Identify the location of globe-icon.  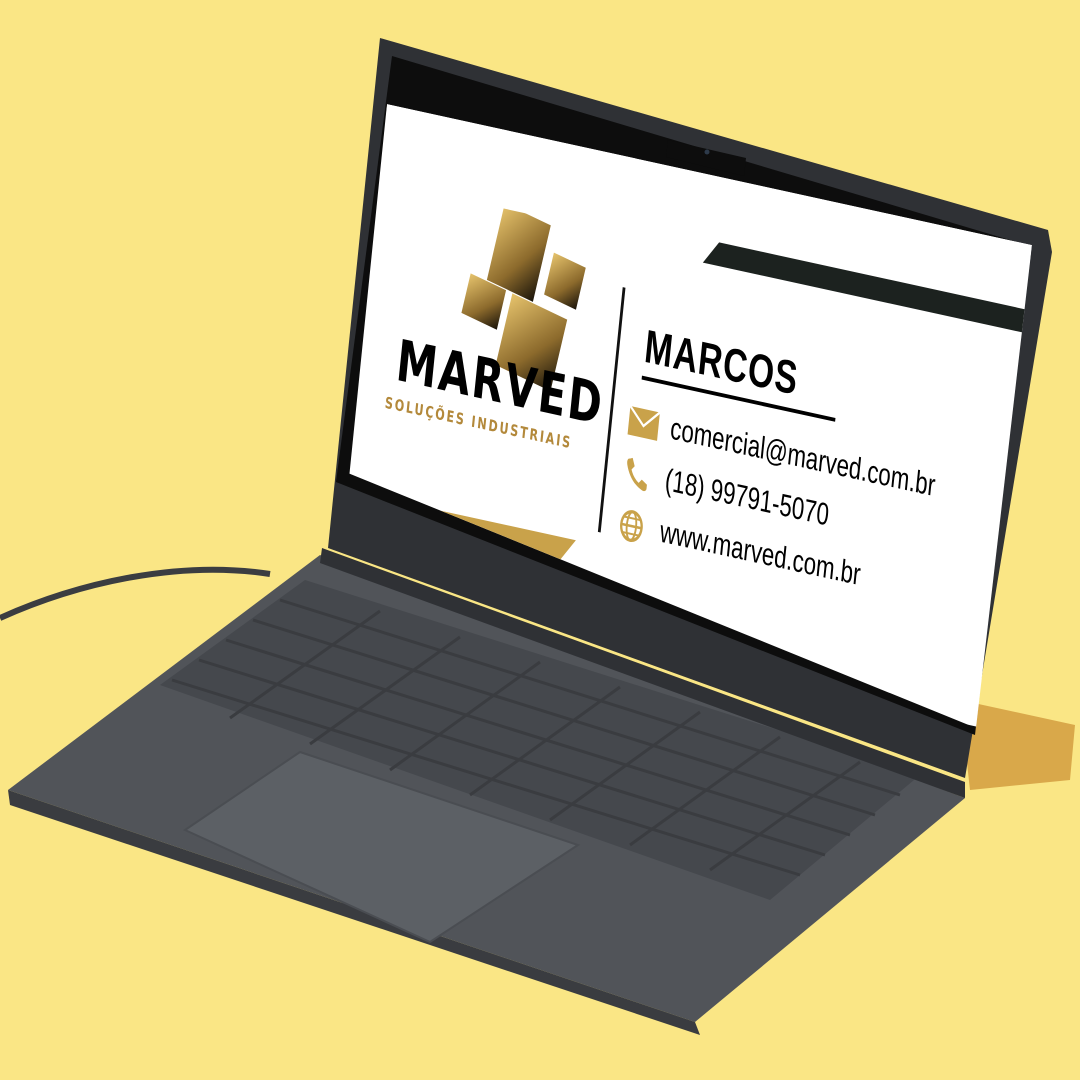
(631, 526).